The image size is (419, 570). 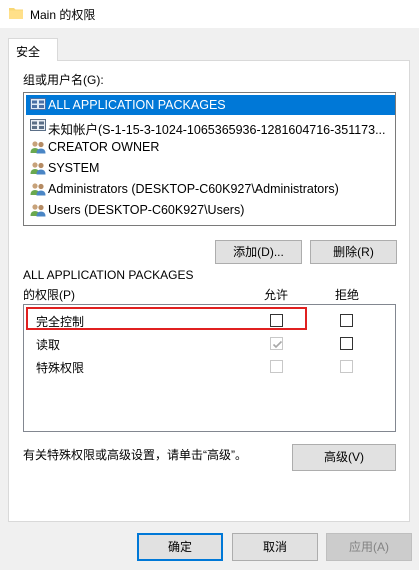 I want to click on list-item-label: CREATOR OWNER, so click(x=104, y=147).